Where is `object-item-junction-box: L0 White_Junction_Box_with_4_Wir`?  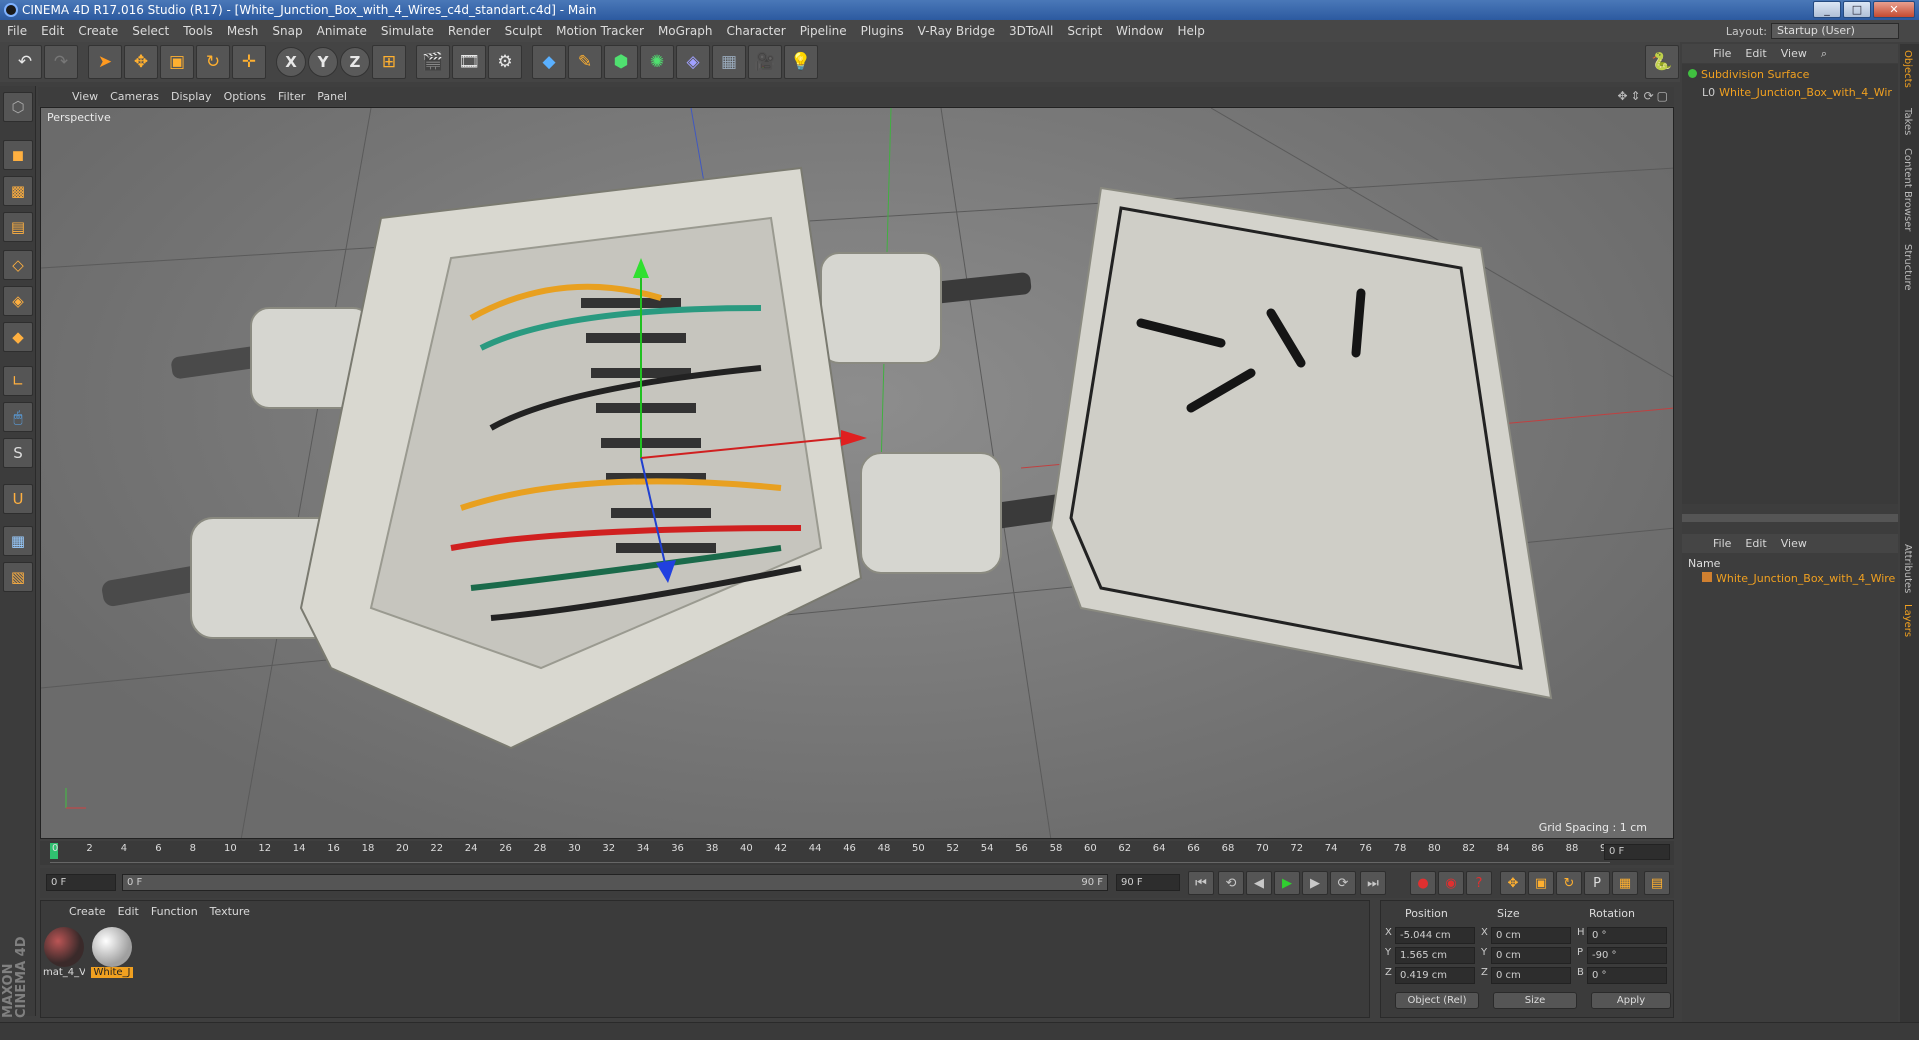
object-item-junction-box: L0 White_Junction_Box_with_4_Wir is located at coordinates (1797, 94).